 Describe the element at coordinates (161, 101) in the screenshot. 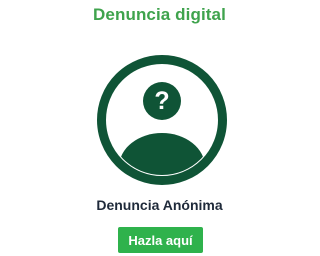

I see `question-mark-icon: ?` at that location.